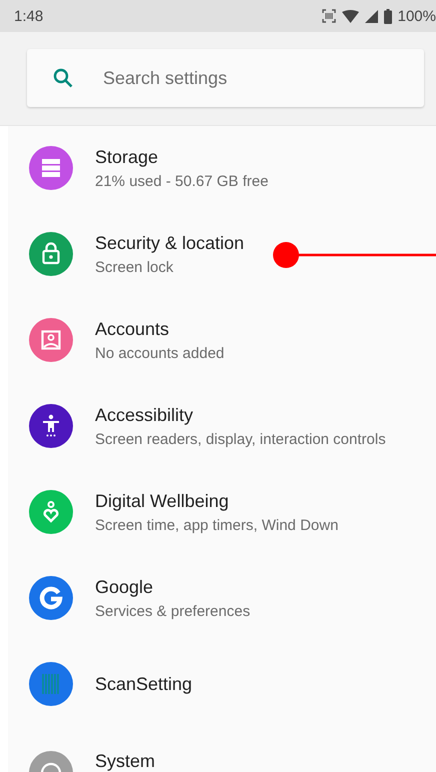  Describe the element at coordinates (371, 16) in the screenshot. I see `signal-icon` at that location.